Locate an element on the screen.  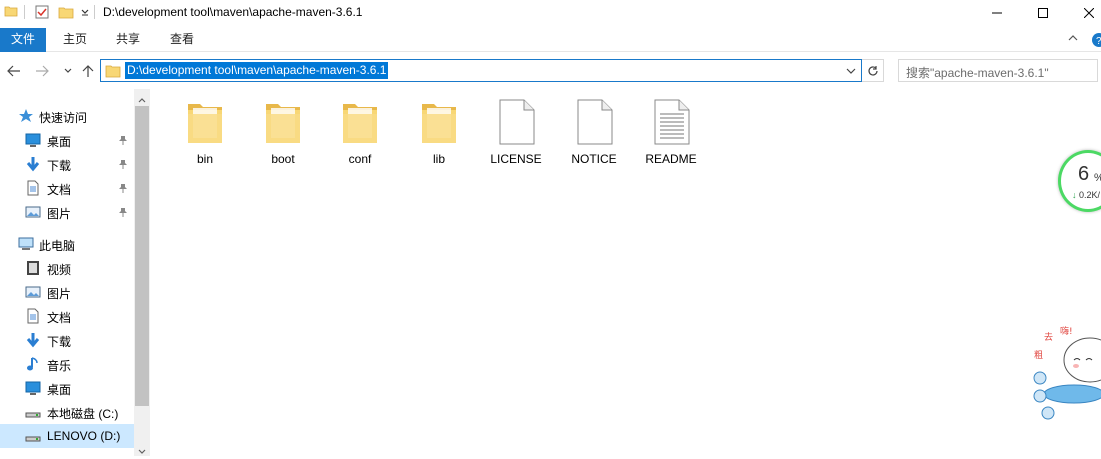
sidebar-item-label: 本地磁盘 (C:) is located at coordinates (83, 414).